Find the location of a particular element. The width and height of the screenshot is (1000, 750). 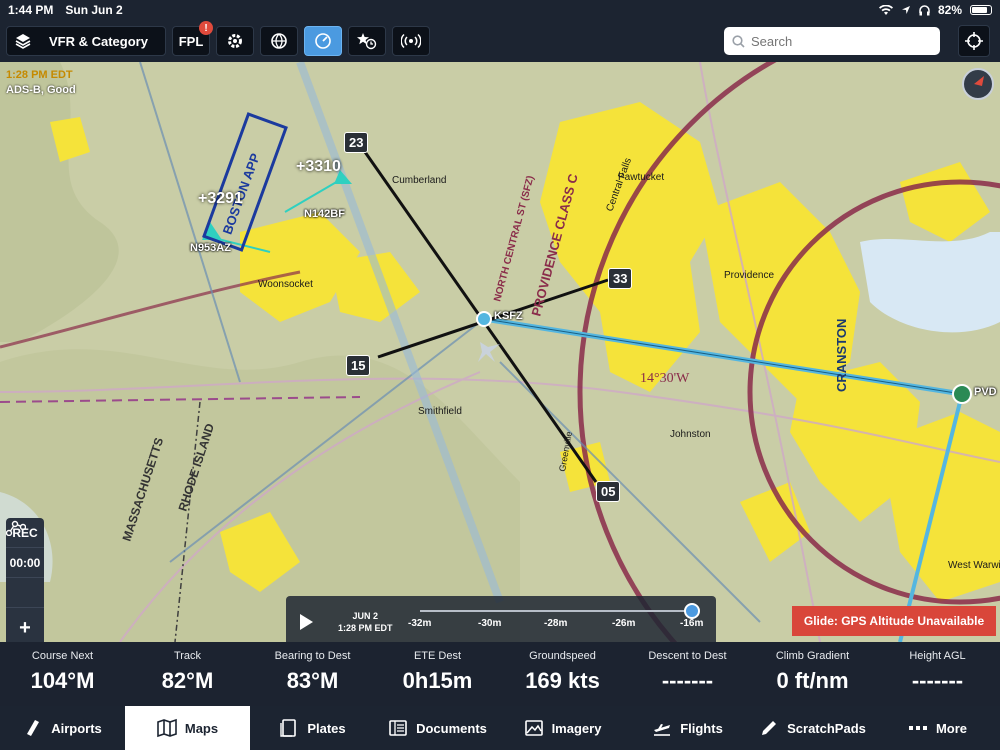

maps-icon is located at coordinates (167, 728).